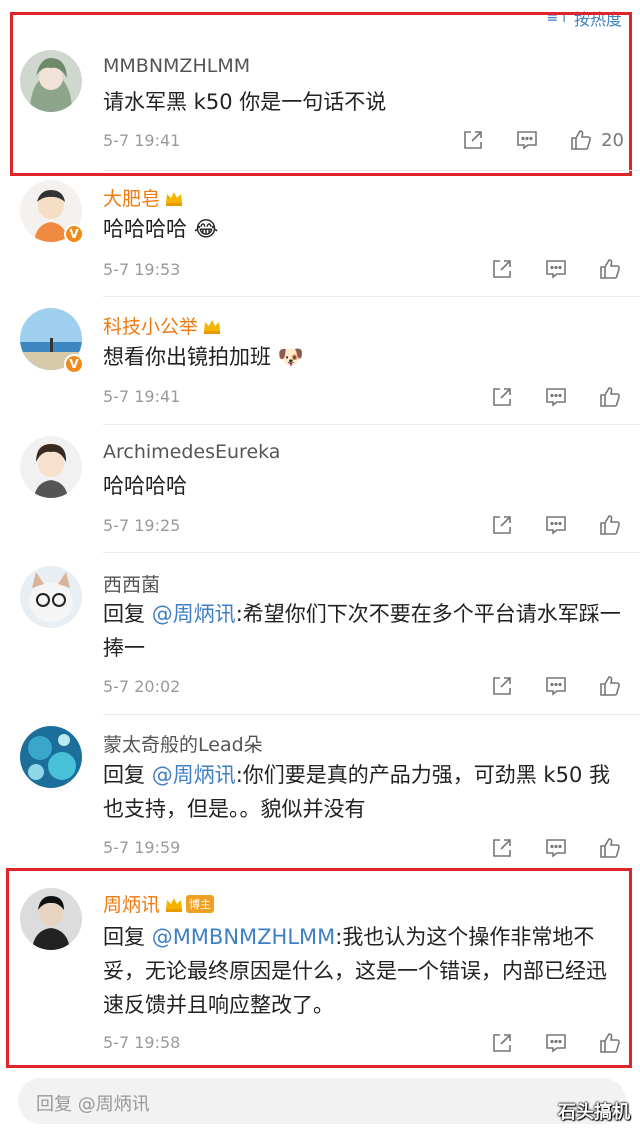  Describe the element at coordinates (142, 269) in the screenshot. I see `comment-time: 5-7 19:53` at that location.